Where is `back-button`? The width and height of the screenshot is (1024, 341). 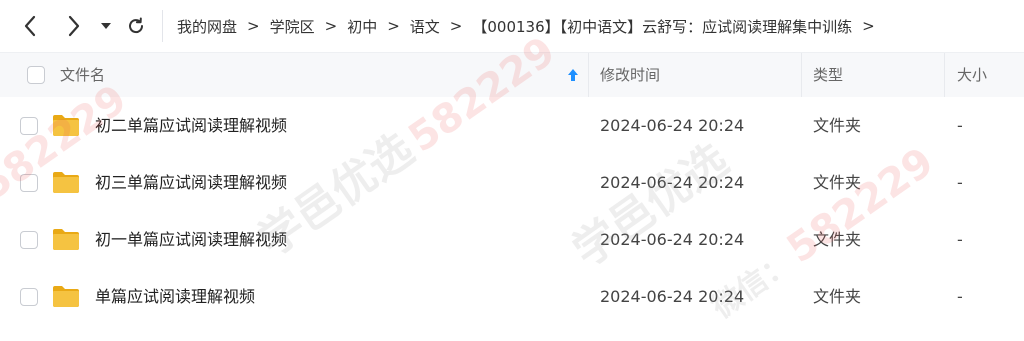 back-button is located at coordinates (30, 26).